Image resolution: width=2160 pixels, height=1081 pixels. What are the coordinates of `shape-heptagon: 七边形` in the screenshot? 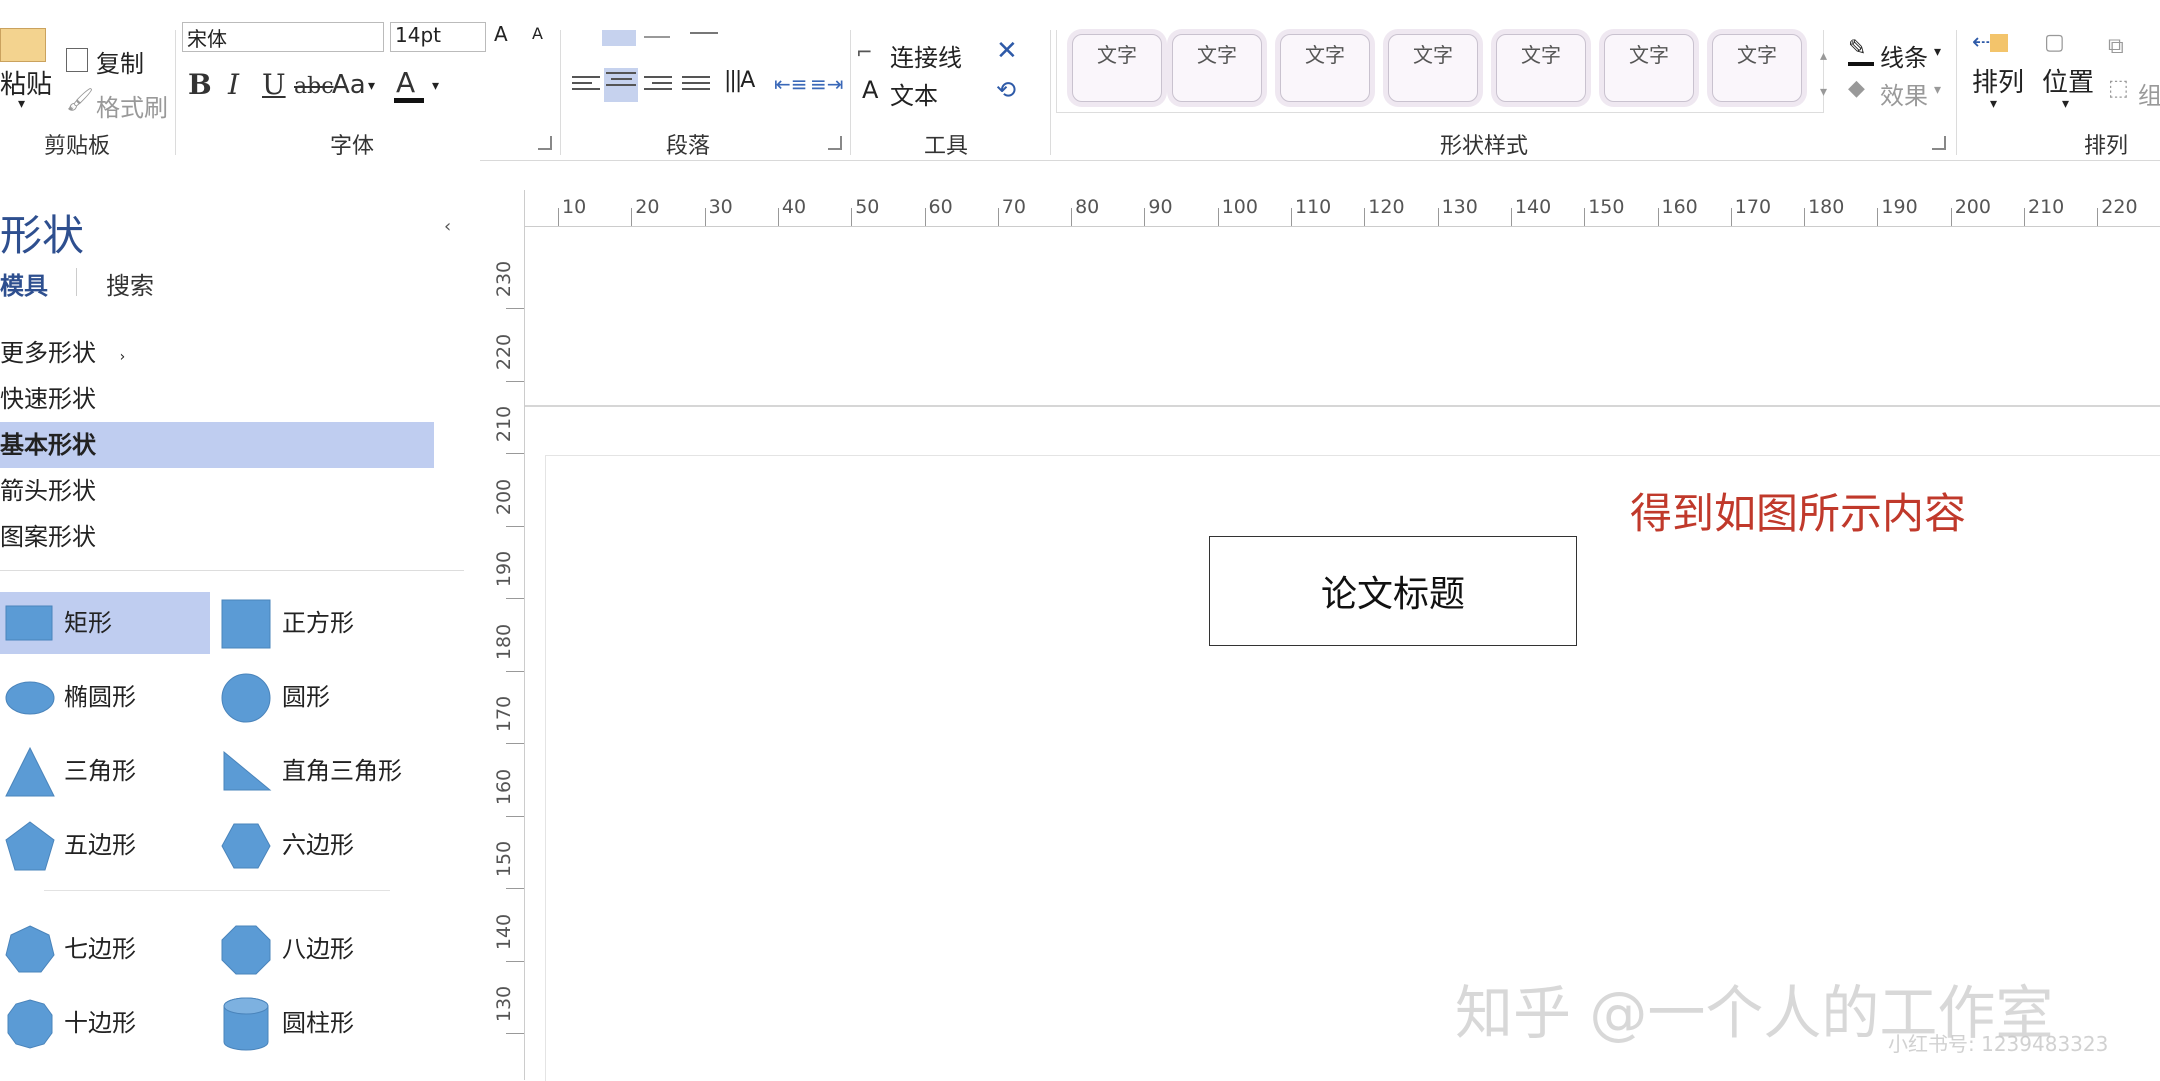 It's located at (105, 949).